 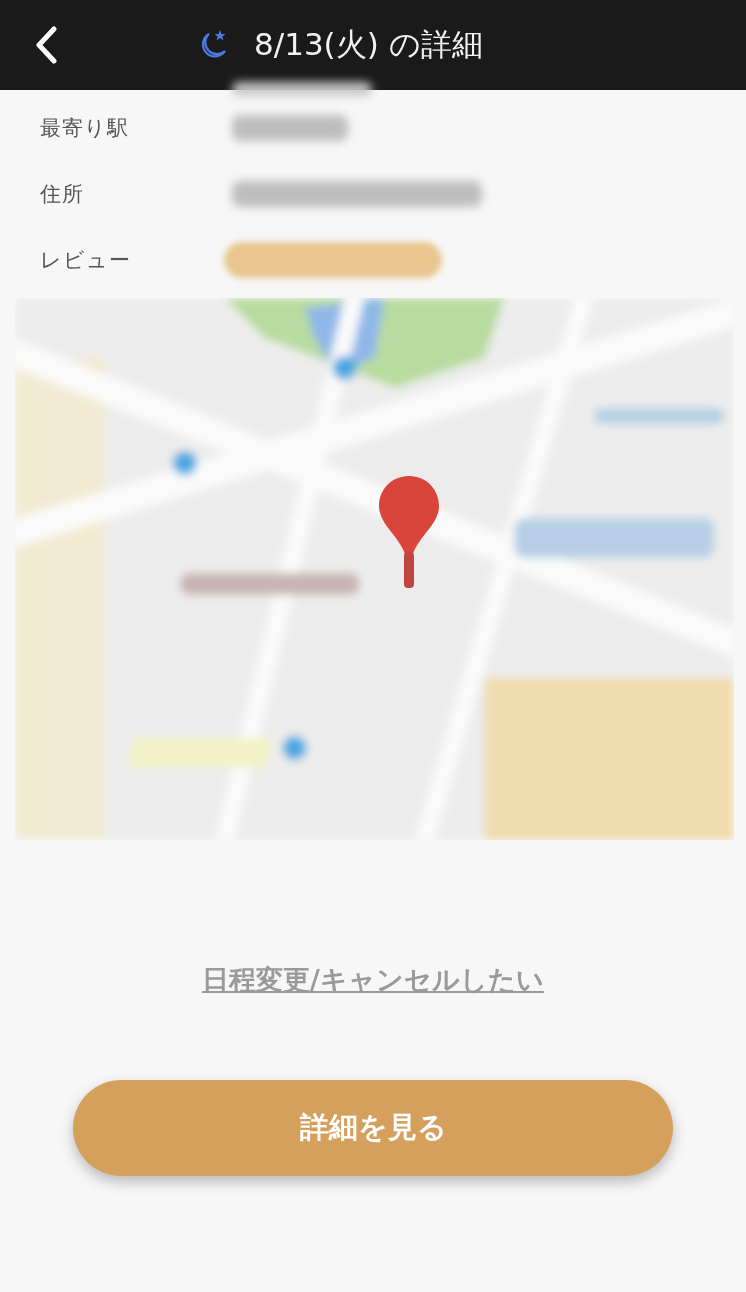 What do you see at coordinates (373, 980) in the screenshot?
I see `reschedule-cancel-link: 日程変更/キャンセルしたい` at bounding box center [373, 980].